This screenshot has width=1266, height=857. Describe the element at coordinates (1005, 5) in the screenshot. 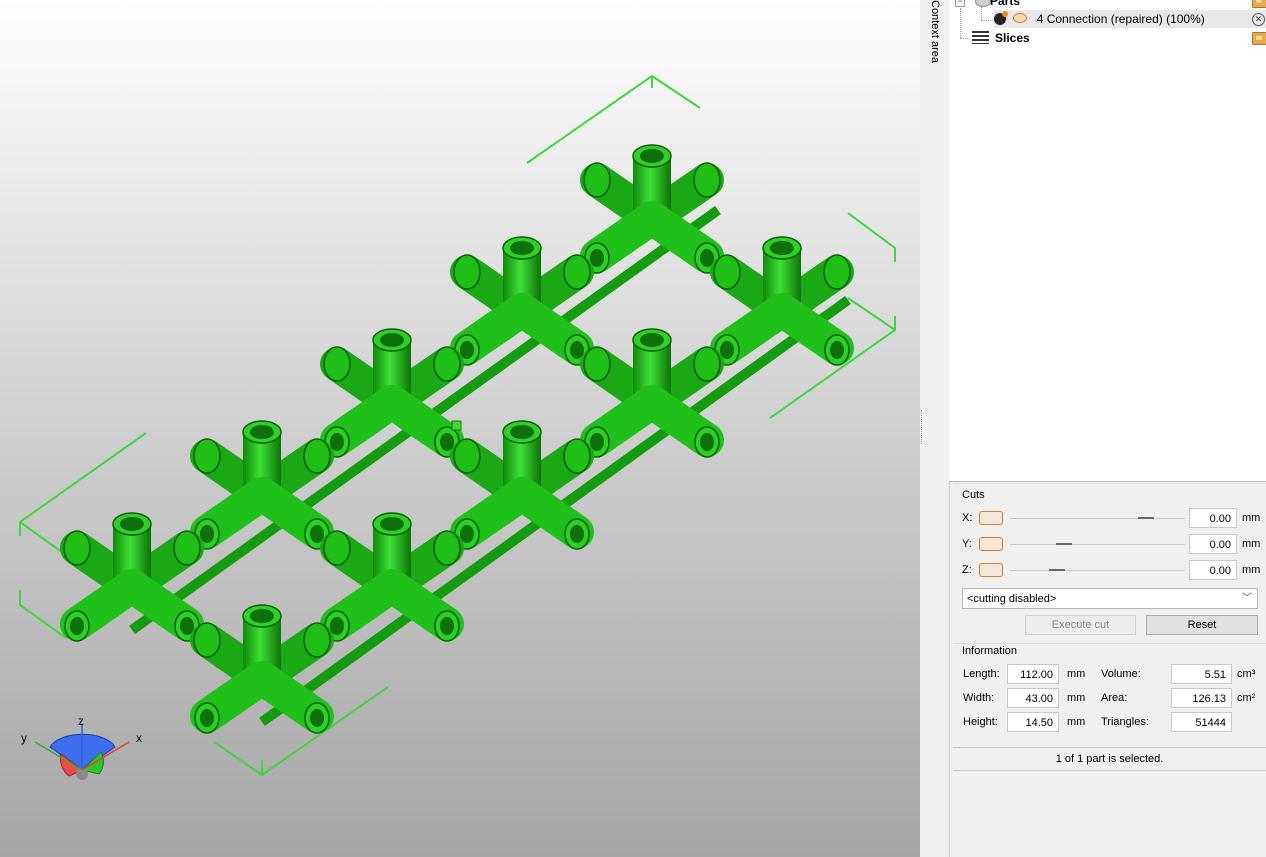

I see `tree-item-parts: Parts` at that location.